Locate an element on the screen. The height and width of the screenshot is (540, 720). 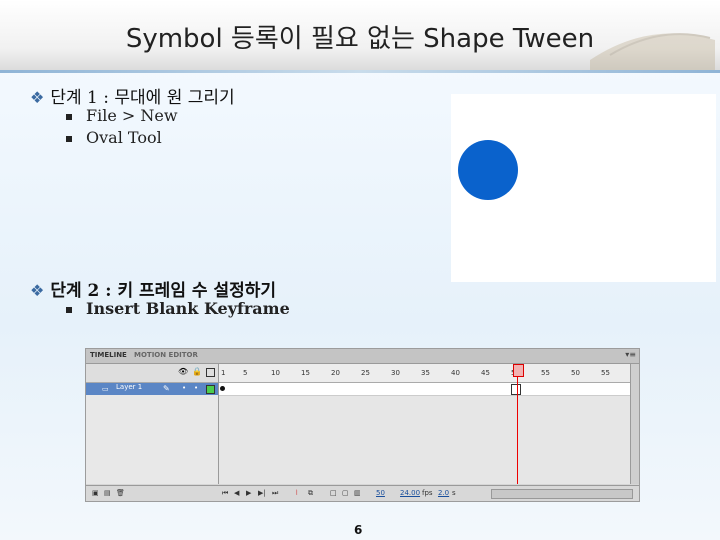
step2-heading: ❖ 단계 2 : 키 프레임 수 설정하기 is located at coordinates (153, 288).